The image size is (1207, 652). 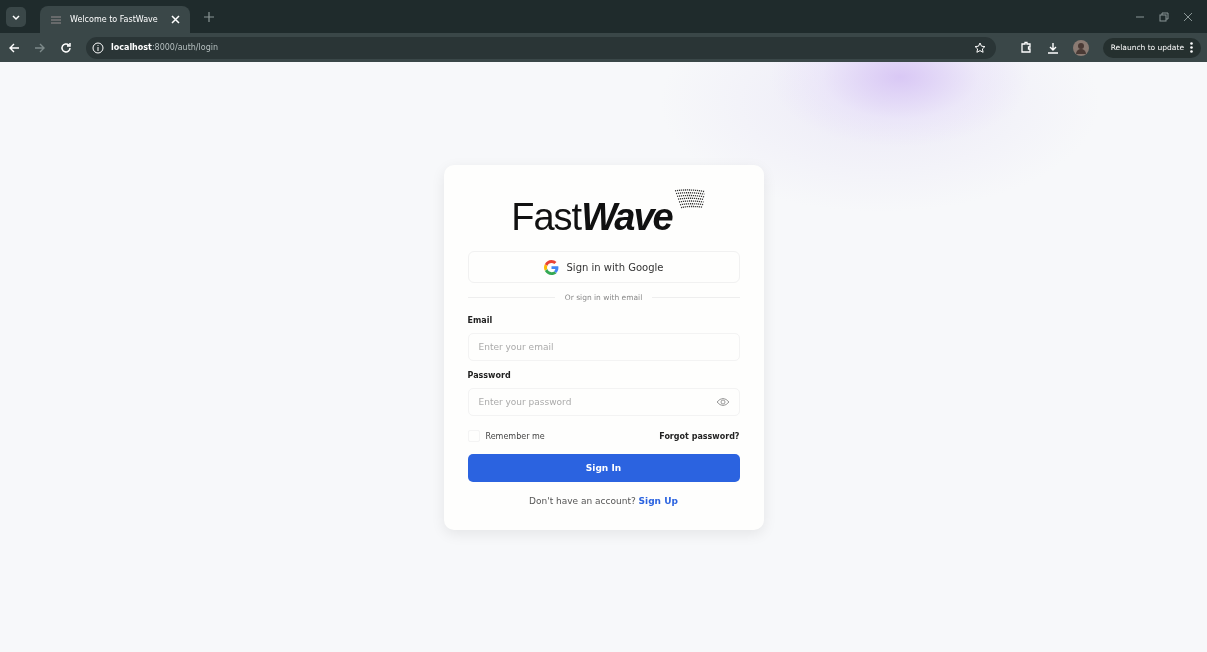 What do you see at coordinates (489, 375) in the screenshot?
I see `field-label: Password` at bounding box center [489, 375].